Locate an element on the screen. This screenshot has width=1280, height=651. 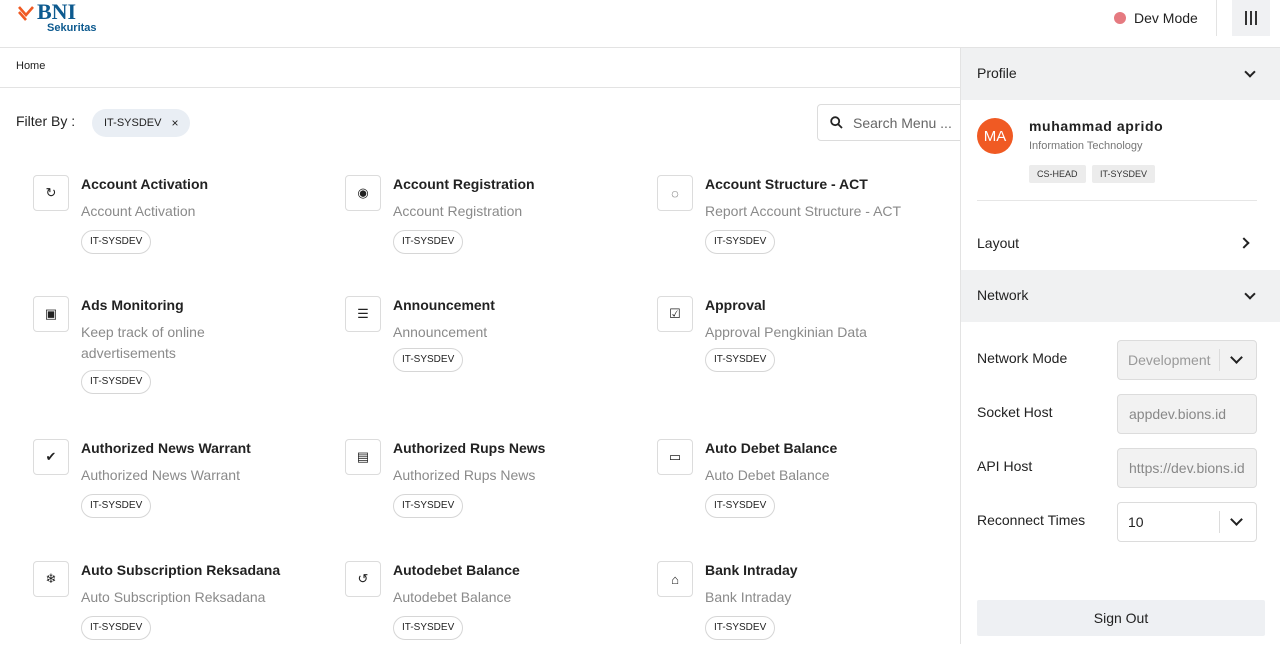
dev-mode-indicator: Dev Mode is located at coordinates (1156, 18).